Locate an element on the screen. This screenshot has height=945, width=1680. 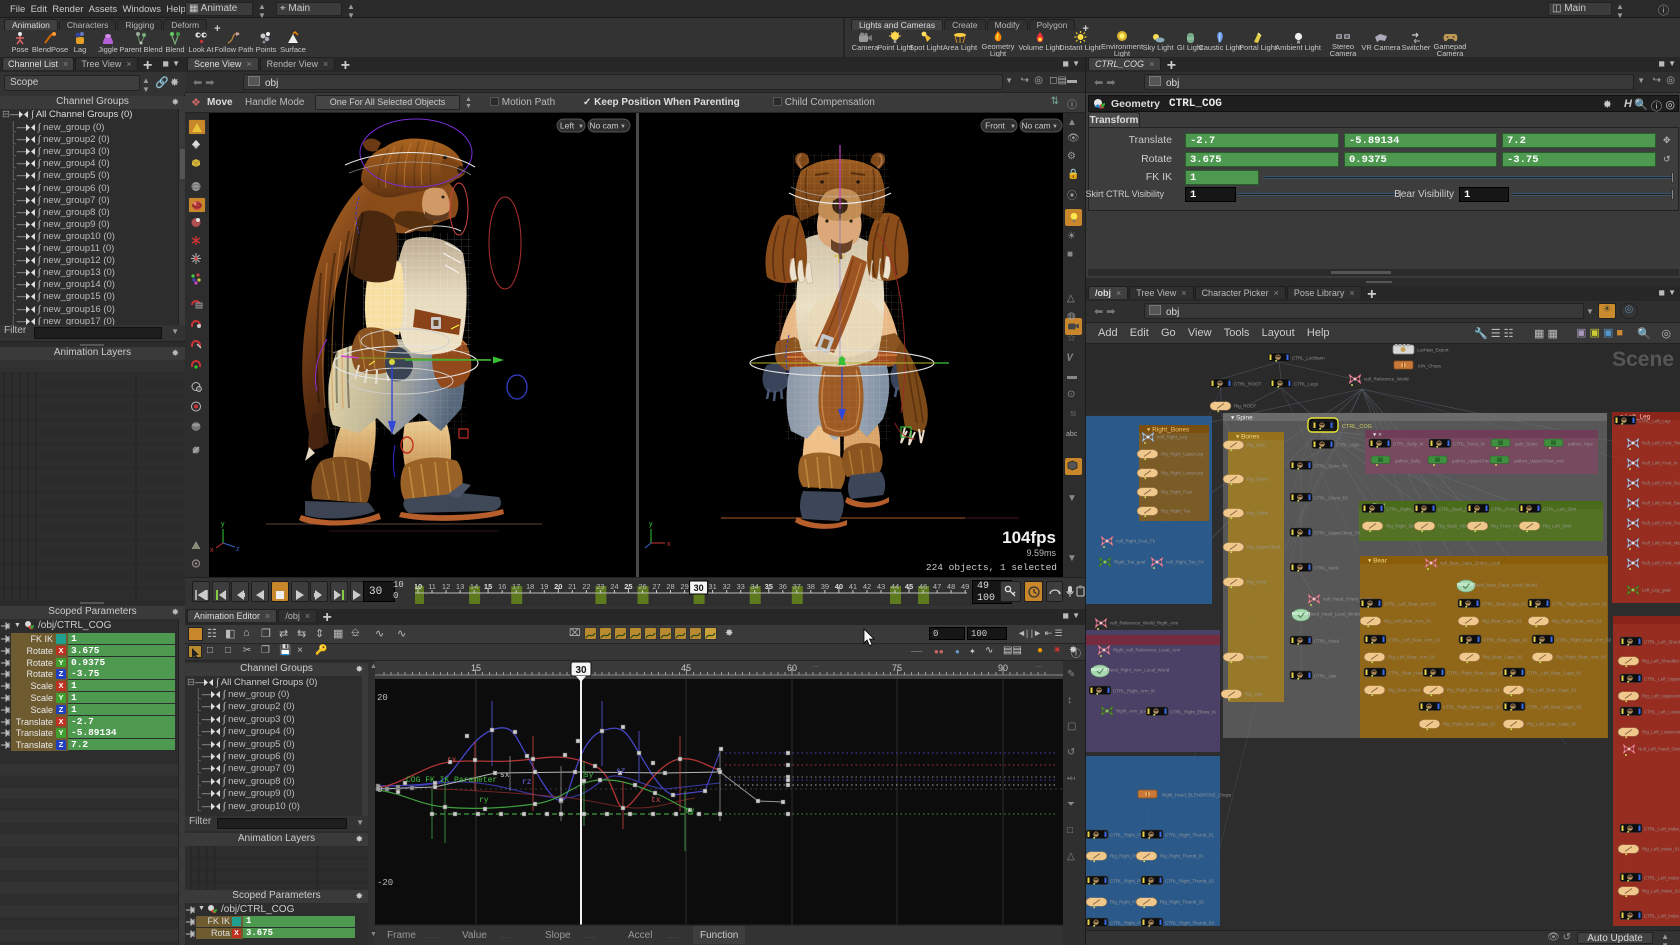
svg-text: Rig_Bear_Cape_02 is located at coordinates (1503, 657).